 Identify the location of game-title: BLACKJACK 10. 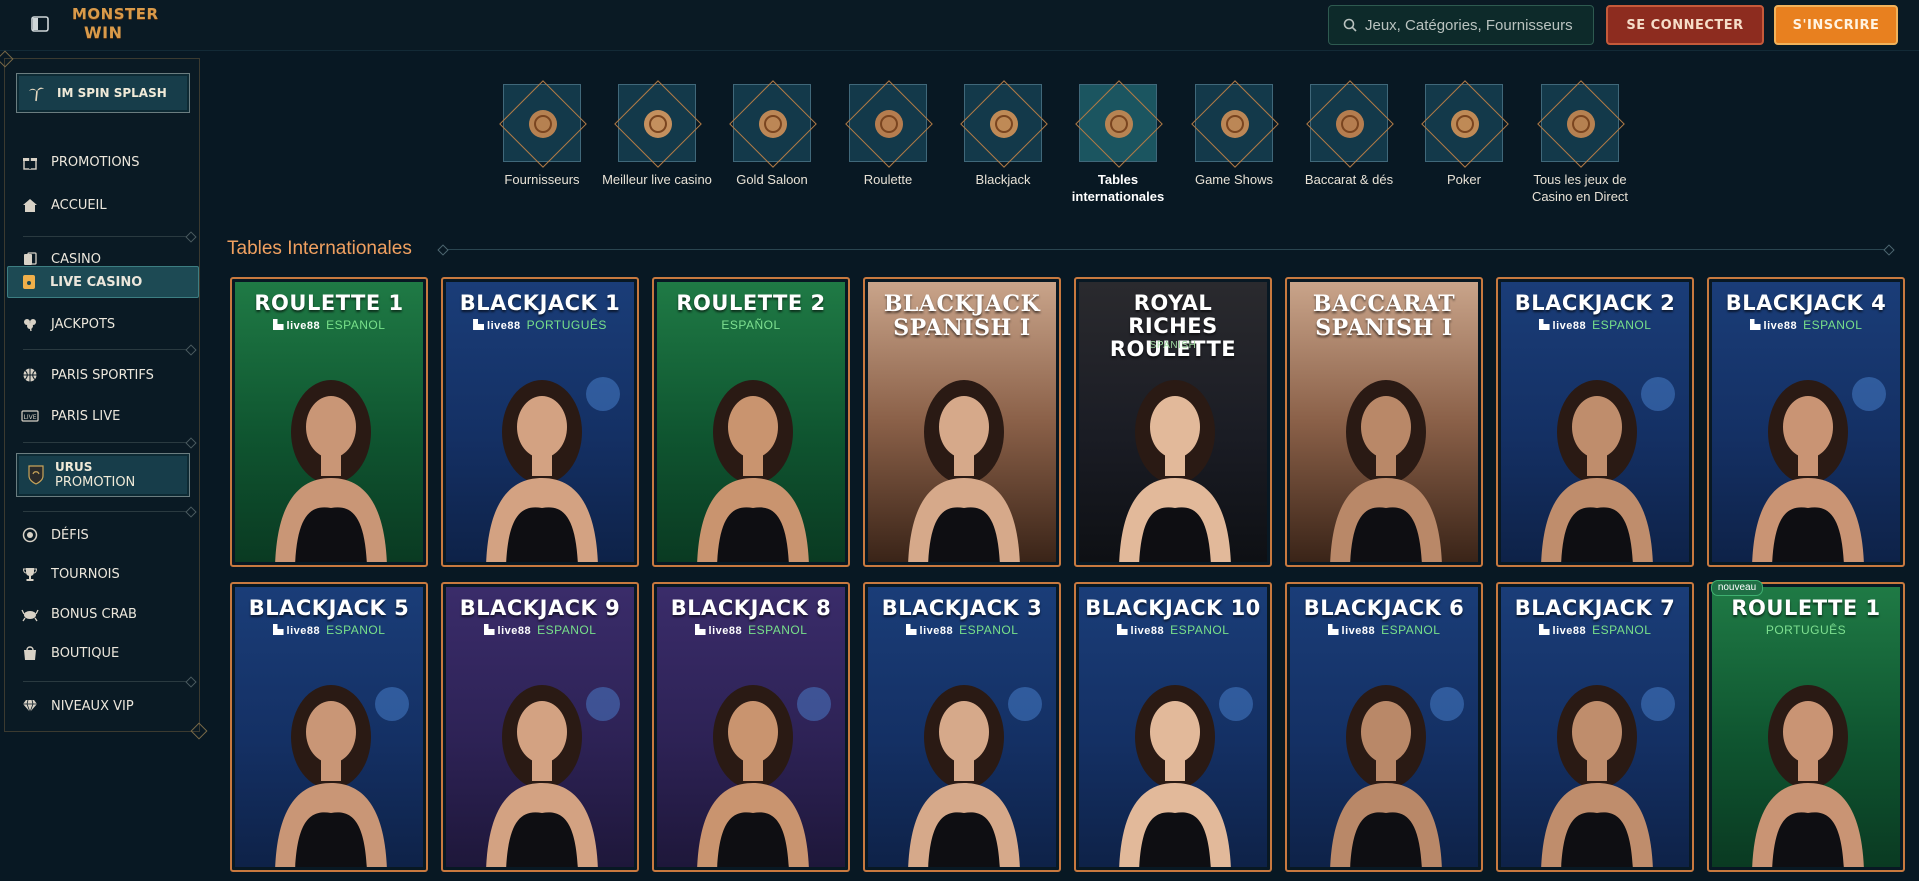
(1173, 608).